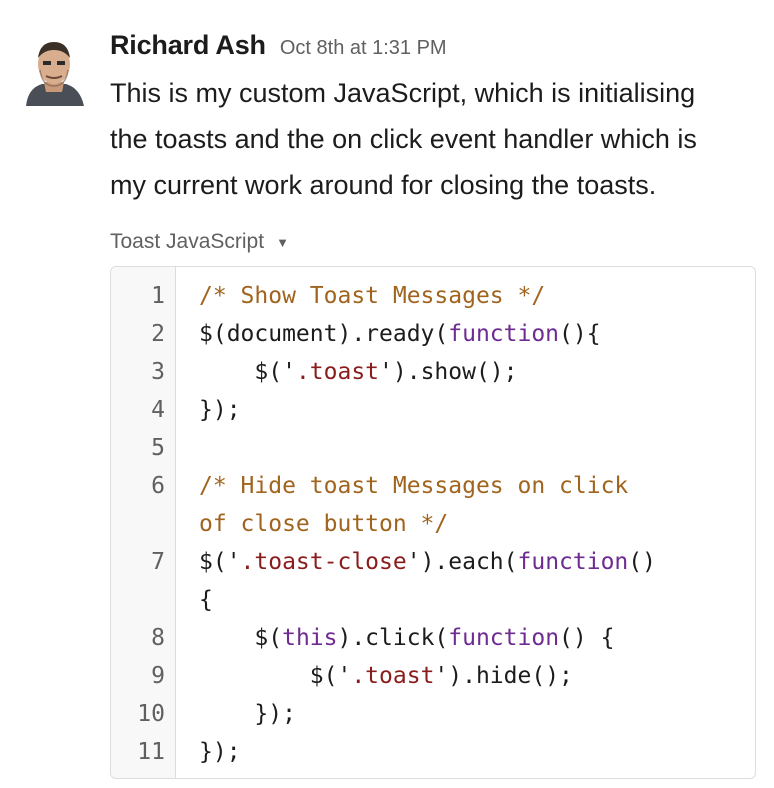 The image size is (774, 788). Describe the element at coordinates (400, 334) in the screenshot. I see `code-text: $(document).ready(function(){` at that location.